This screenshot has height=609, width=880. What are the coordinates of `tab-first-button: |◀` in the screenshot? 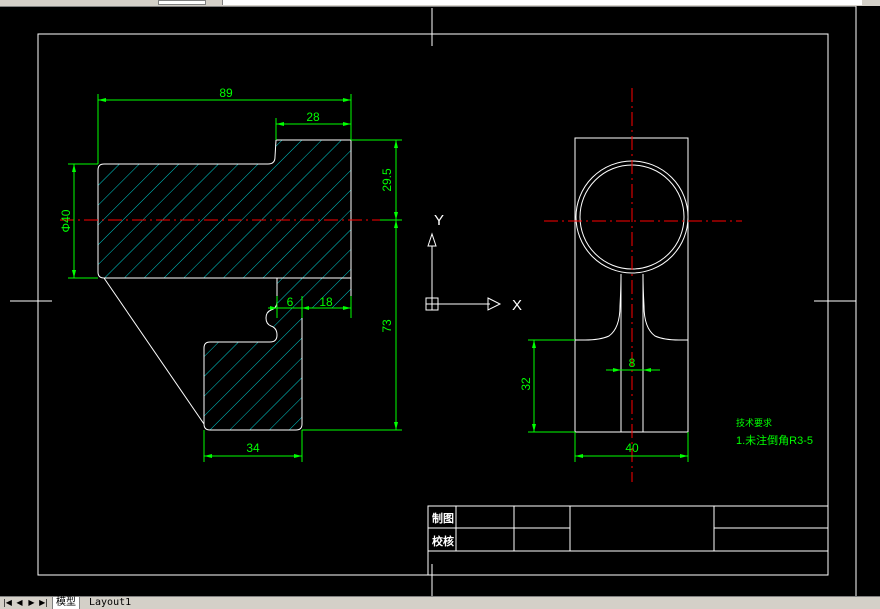 It's located at (7, 603).